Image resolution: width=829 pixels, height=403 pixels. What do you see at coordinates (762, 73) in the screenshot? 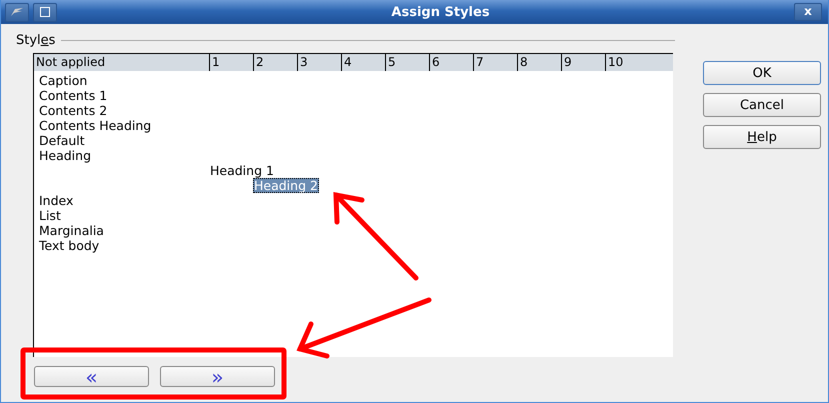
I see `ok-button: OK` at bounding box center [762, 73].